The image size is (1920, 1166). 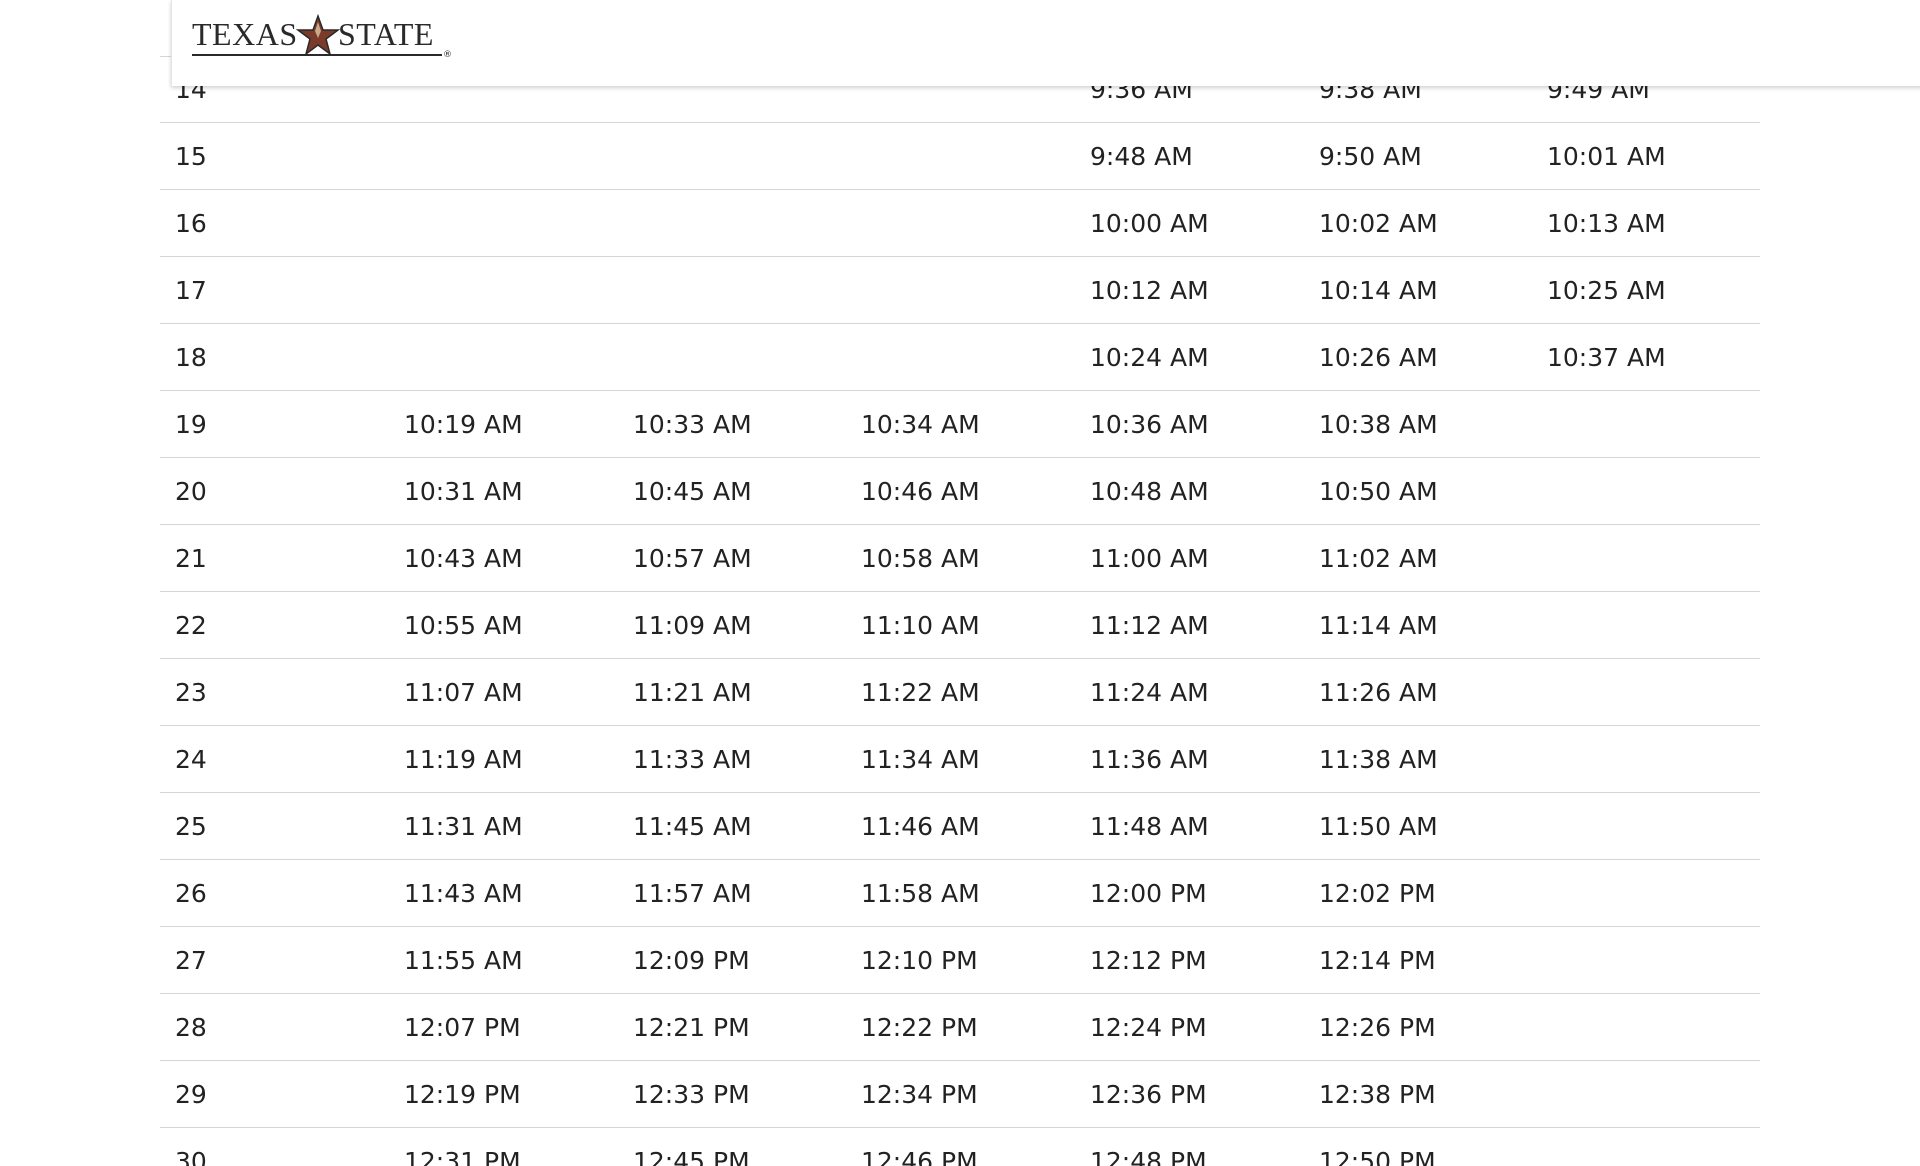 I want to click on time-cell: 11:46 AM, so click(x=920, y=826).